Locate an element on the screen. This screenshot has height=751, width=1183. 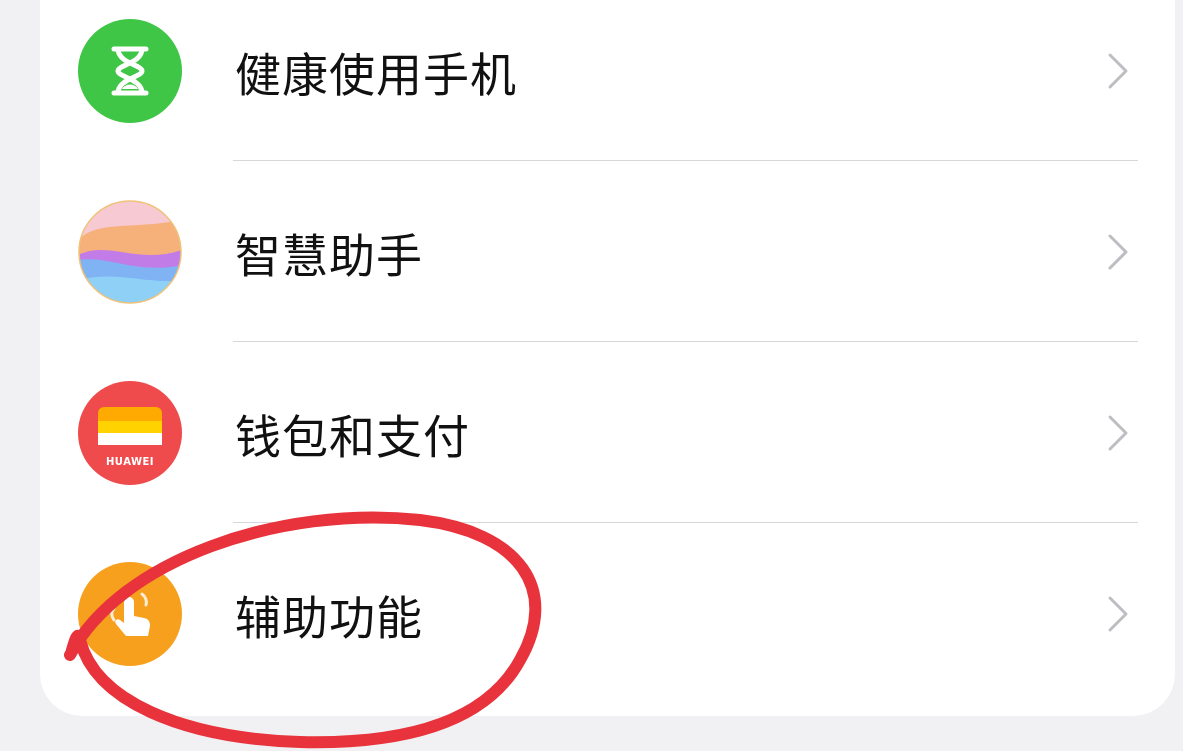
settings-item-label: 辅助功能 is located at coordinates (670, 613).